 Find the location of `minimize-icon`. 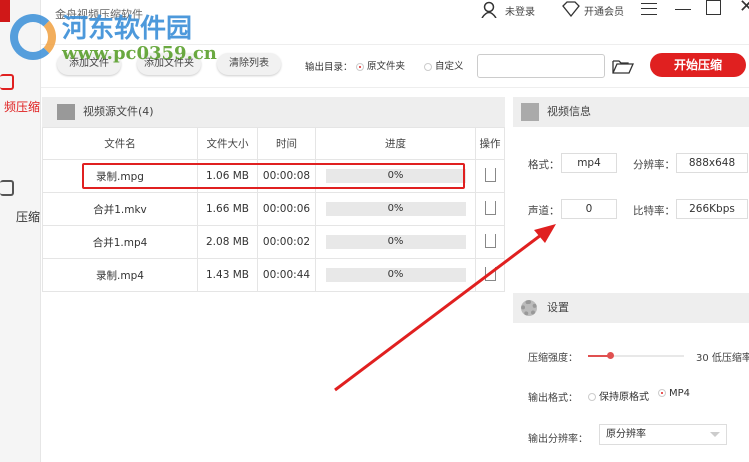

minimize-icon is located at coordinates (683, 9).